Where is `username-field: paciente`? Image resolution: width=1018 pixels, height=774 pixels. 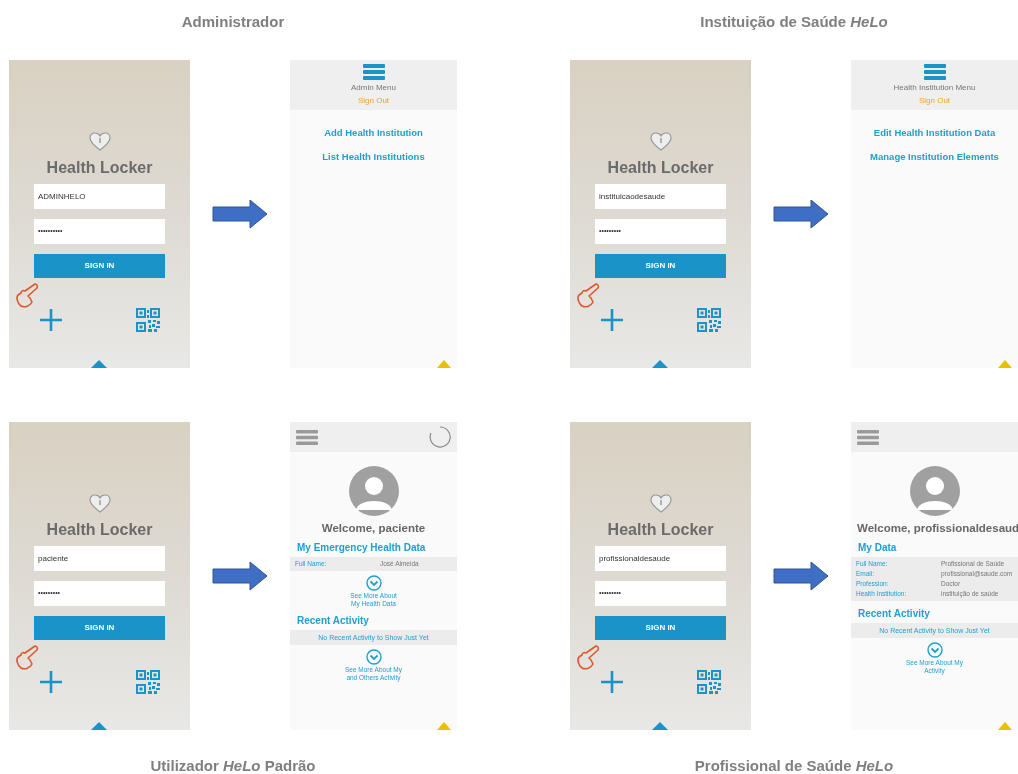
username-field: paciente is located at coordinates (99, 558).